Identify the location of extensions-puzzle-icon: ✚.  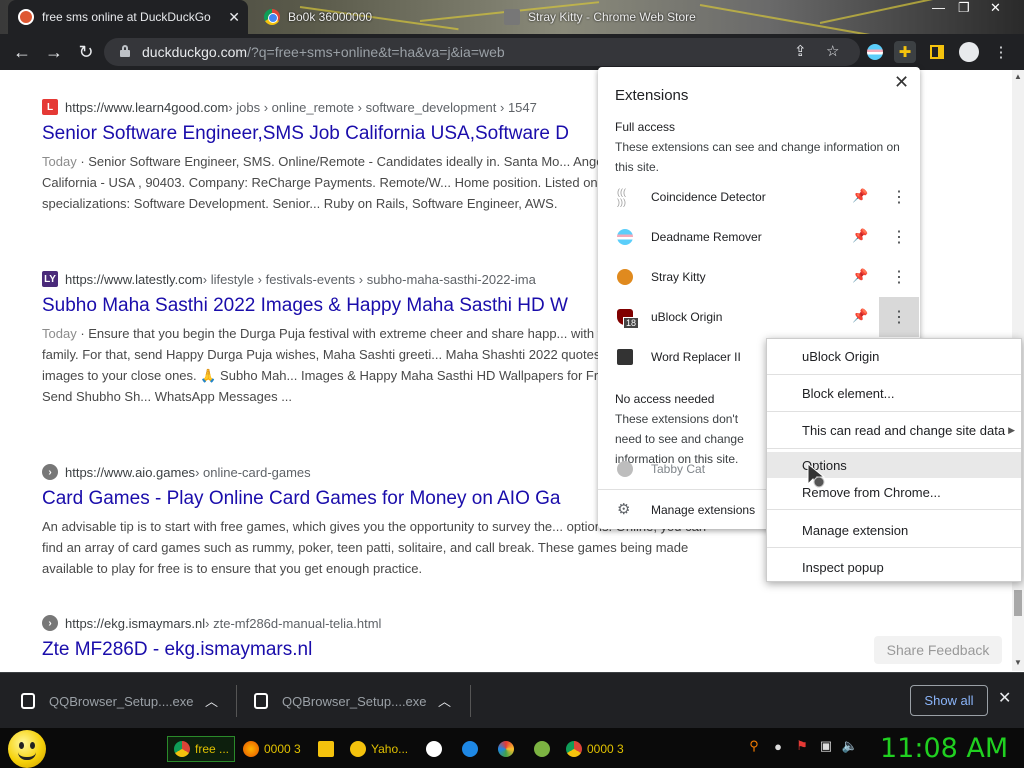
(905, 52).